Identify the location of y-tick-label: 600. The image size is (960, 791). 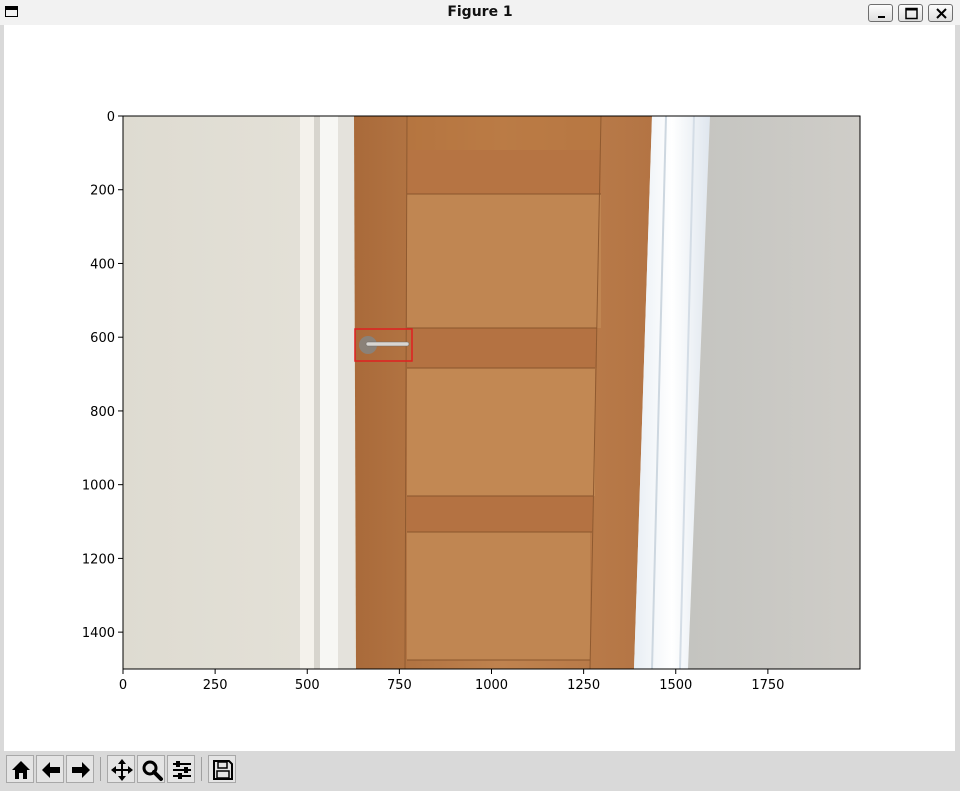
(102, 338).